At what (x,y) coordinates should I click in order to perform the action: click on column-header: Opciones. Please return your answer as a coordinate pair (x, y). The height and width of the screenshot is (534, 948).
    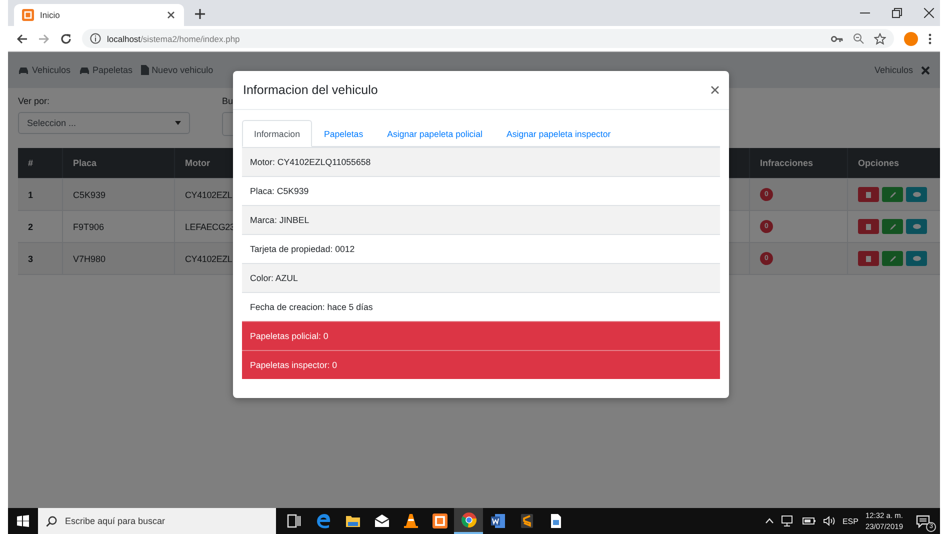
    Looking at the image, I should click on (894, 163).